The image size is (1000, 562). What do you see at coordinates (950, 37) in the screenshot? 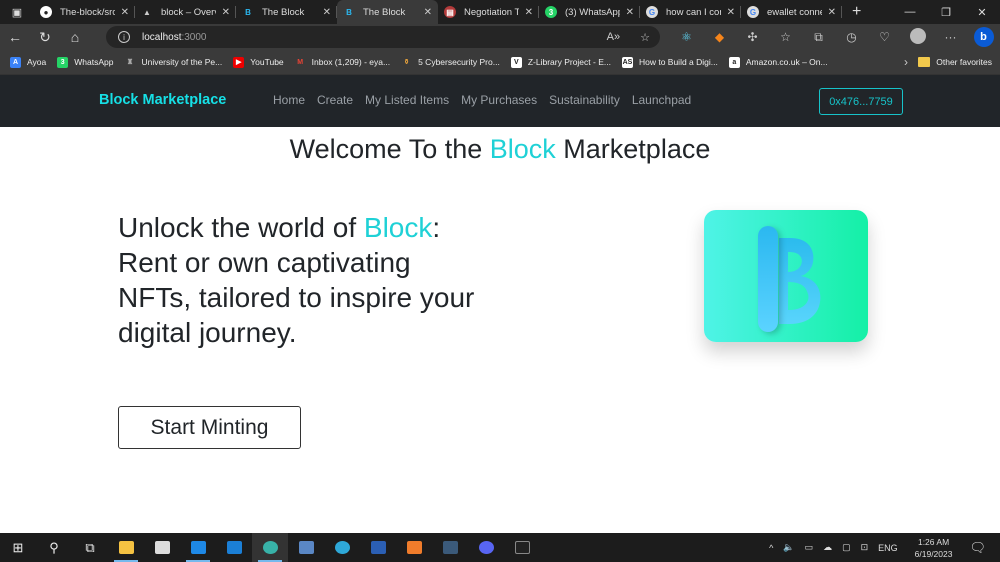
I see `more-menu-icon: ···` at bounding box center [950, 37].